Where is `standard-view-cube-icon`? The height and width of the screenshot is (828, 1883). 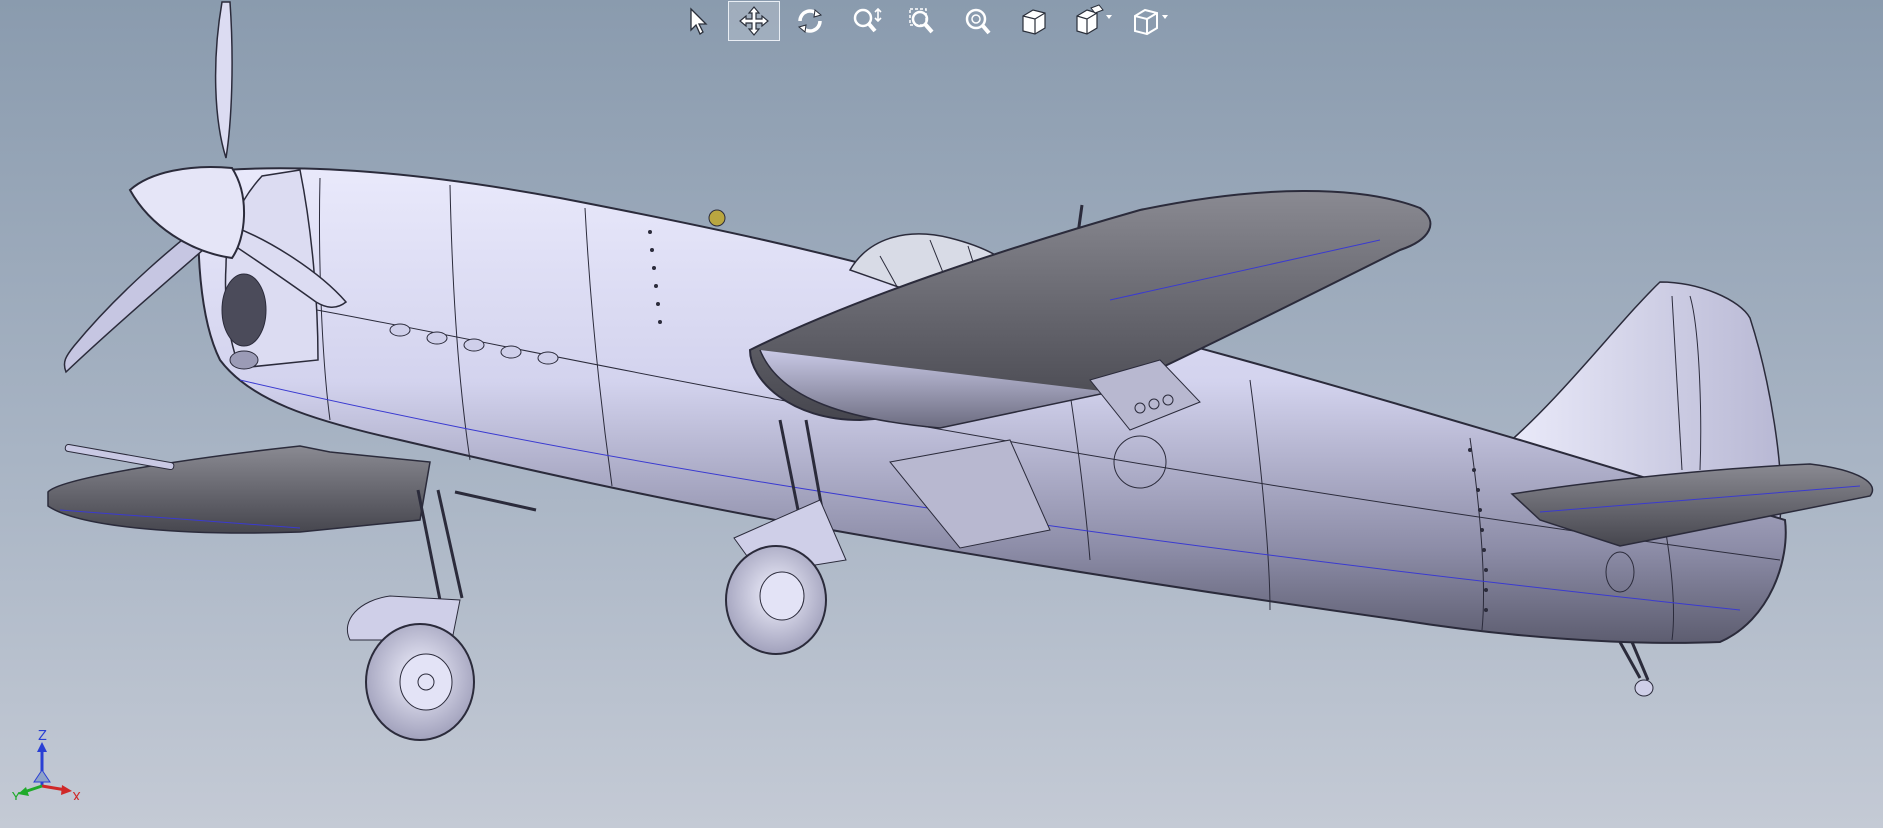 standard-view-cube-icon is located at coordinates (1034, 22).